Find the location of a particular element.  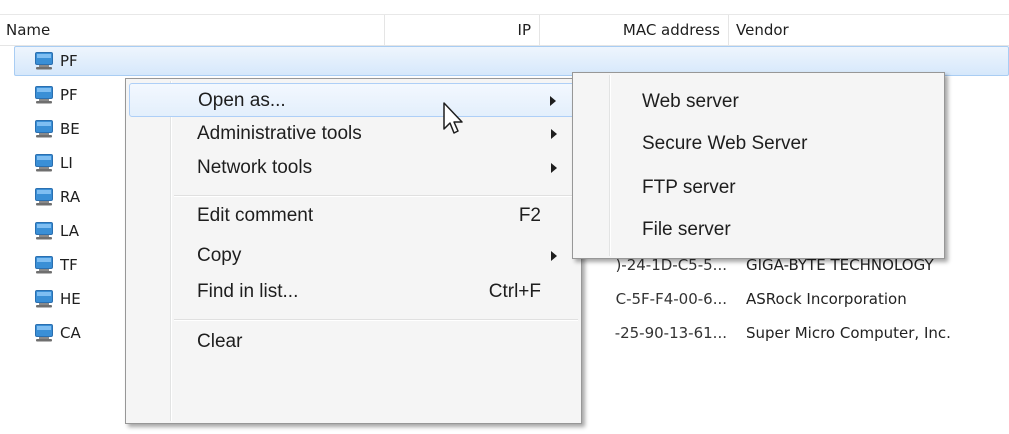

column-header-vendor: Vendor is located at coordinates (869, 30).